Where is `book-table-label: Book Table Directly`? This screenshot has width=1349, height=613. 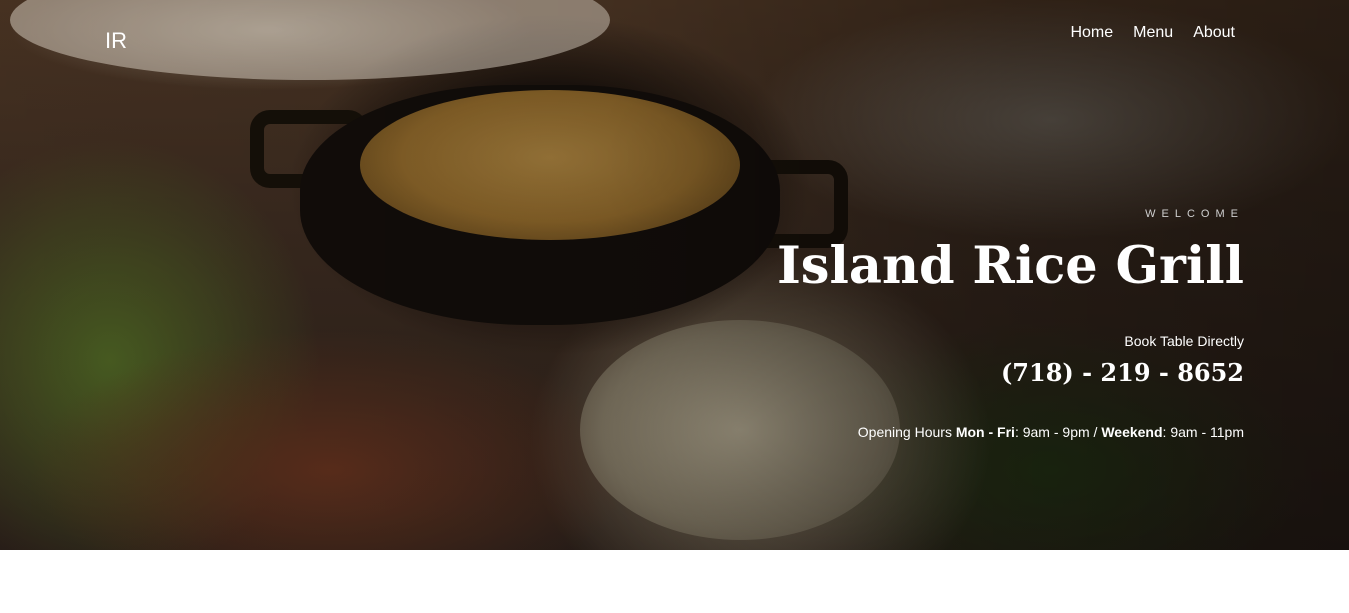
book-table-label: Book Table Directly is located at coordinates (1184, 341).